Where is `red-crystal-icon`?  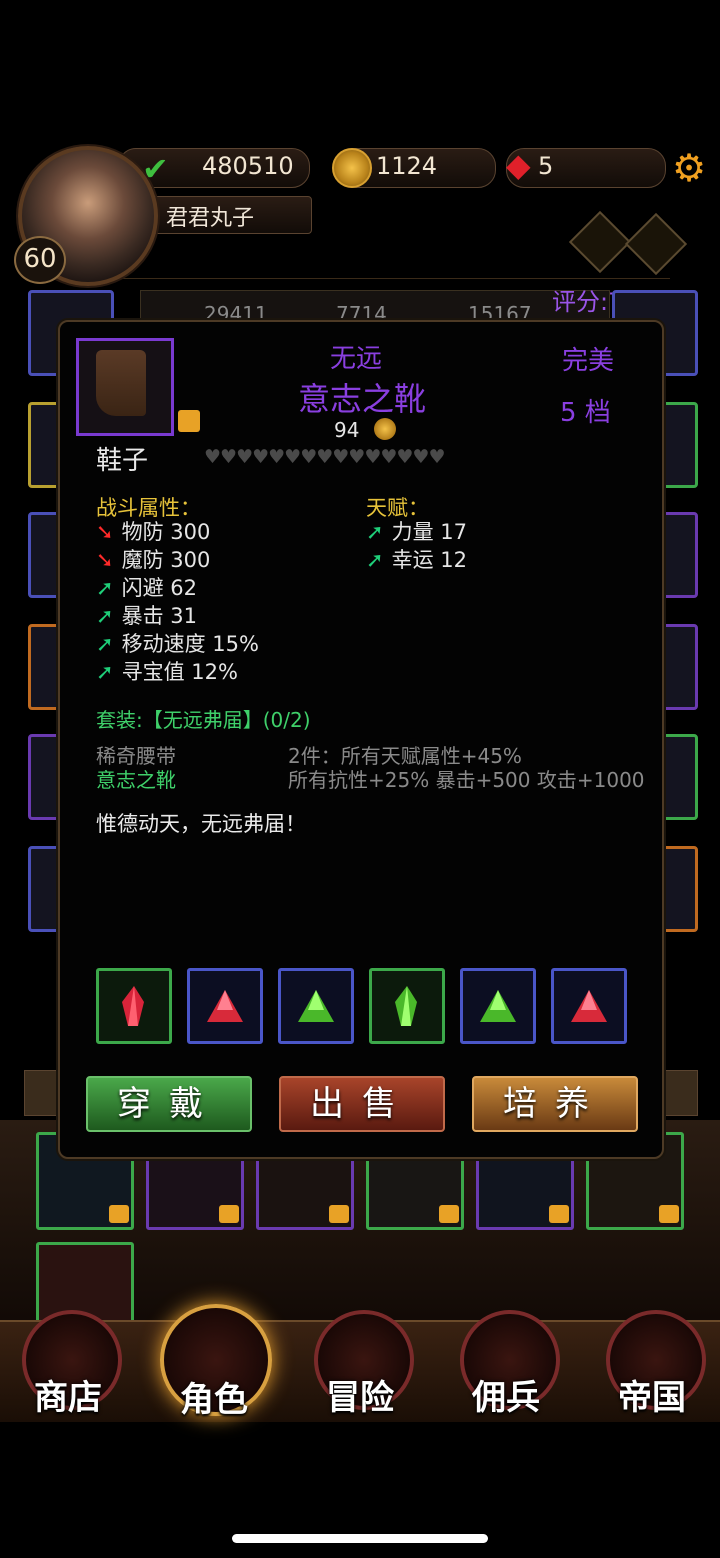
red-crystal-icon is located at coordinates (133, 1006).